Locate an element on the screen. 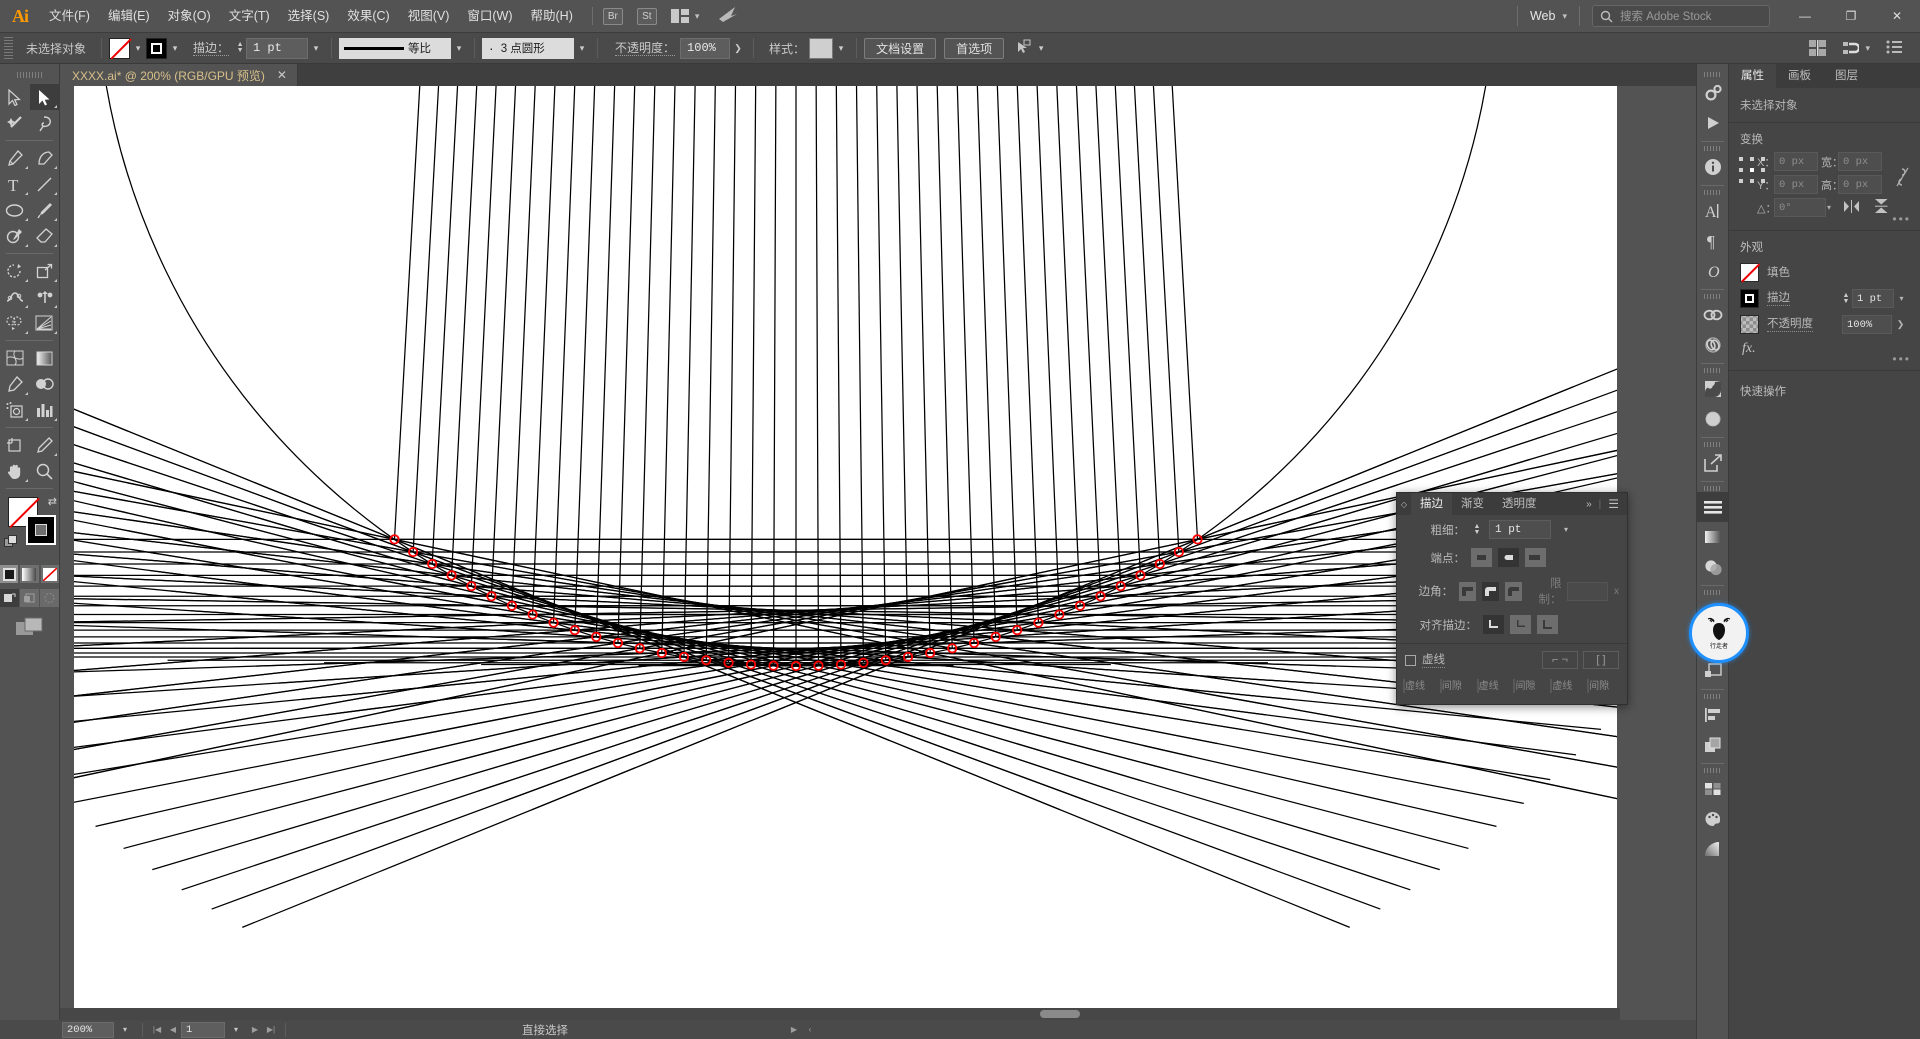 The height and width of the screenshot is (1039, 1920). appearance-opacity-label: 不透明度 is located at coordinates (1790, 324).